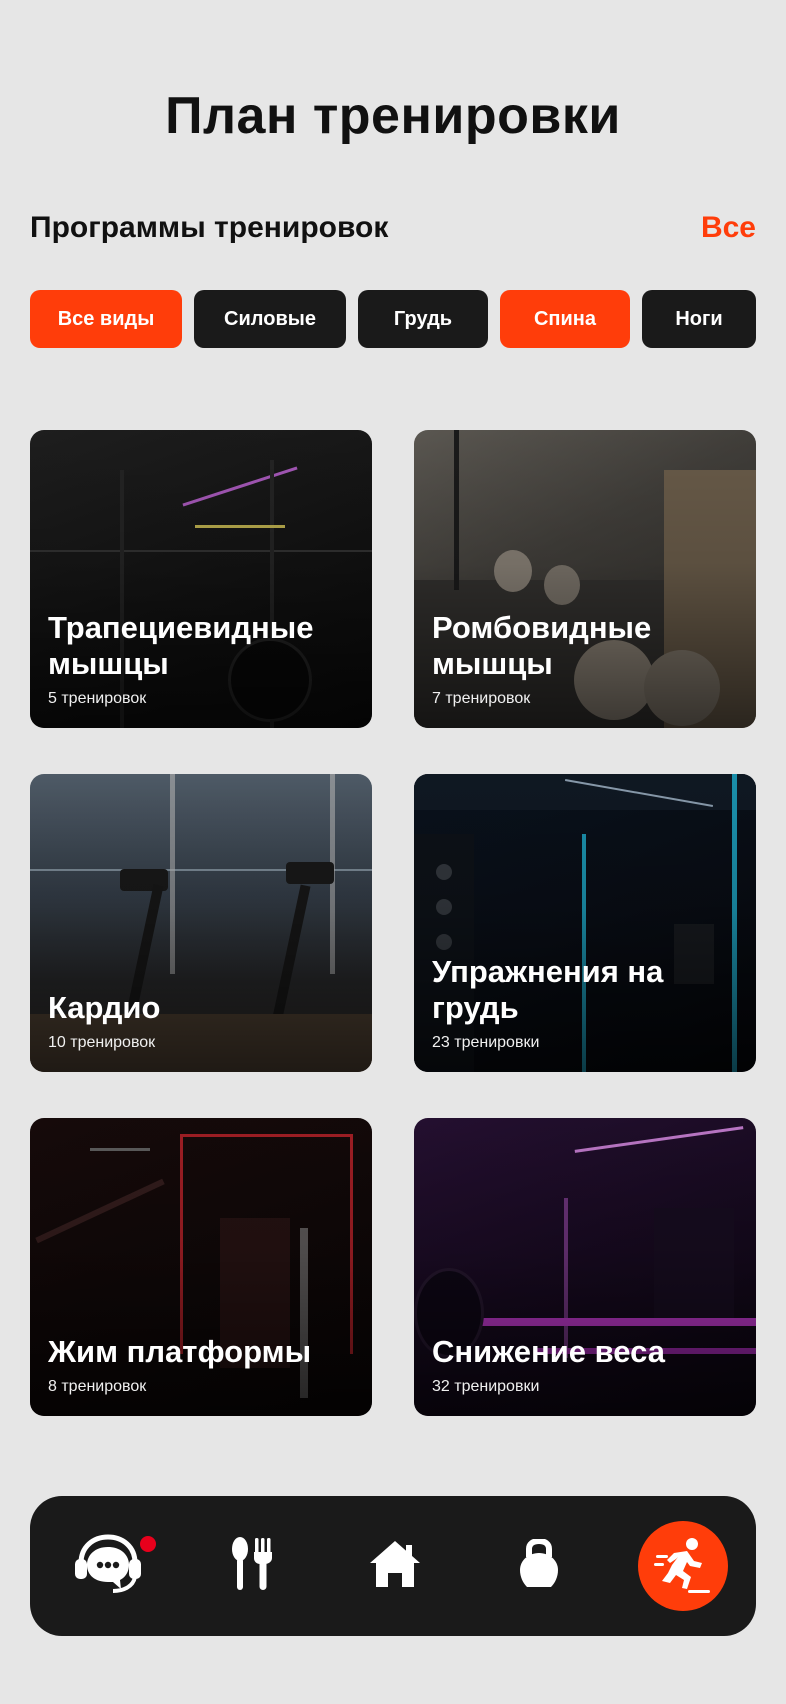  I want to click on program-card-cardio: Кардио 10 тренировок, so click(201, 923).